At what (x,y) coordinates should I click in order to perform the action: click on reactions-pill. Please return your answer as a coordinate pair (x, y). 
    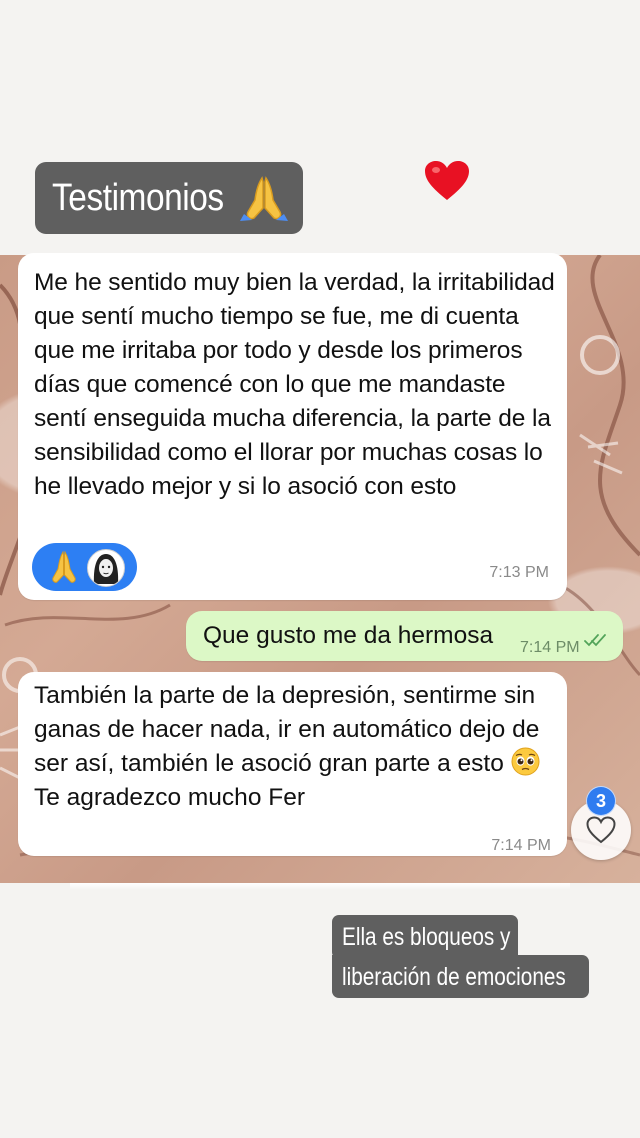
    Looking at the image, I should click on (84, 567).